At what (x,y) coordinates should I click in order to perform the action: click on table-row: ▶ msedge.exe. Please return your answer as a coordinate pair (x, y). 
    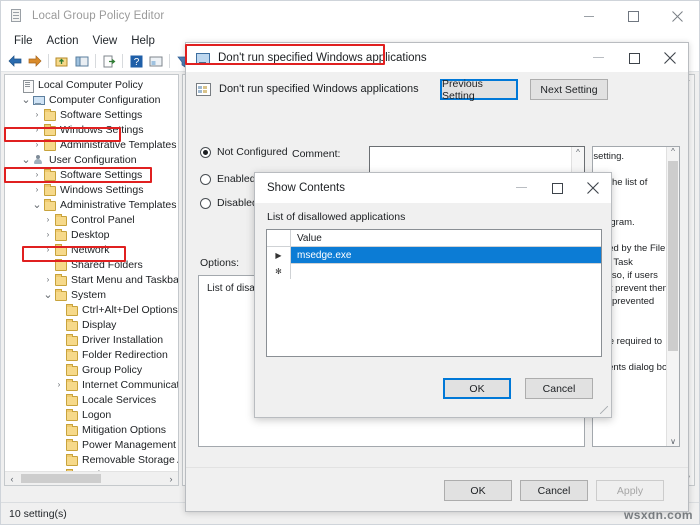
    Looking at the image, I should click on (434, 255).